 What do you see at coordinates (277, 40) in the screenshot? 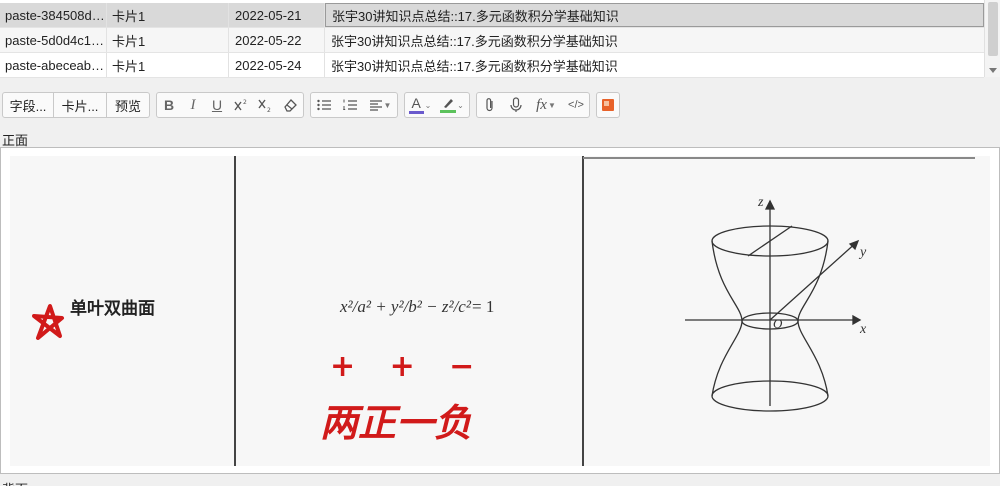
I see `due-cell: 2022-05-22` at bounding box center [277, 40].